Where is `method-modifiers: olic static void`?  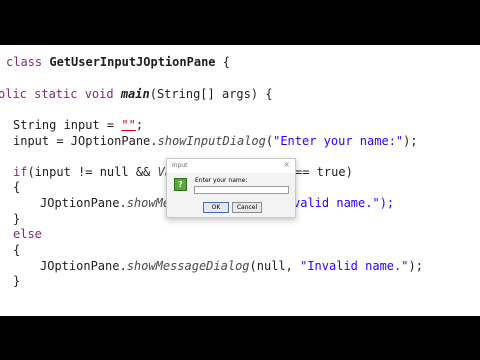
method-modifiers: olic static void is located at coordinates (57, 94).